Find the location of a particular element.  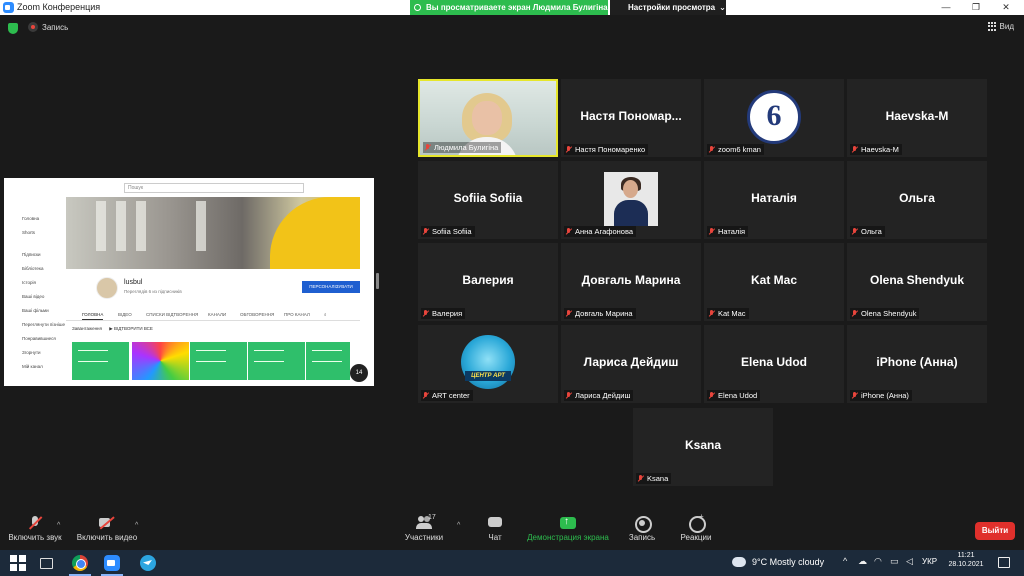

window-title: Zoom Конференция is located at coordinates (59, 7).